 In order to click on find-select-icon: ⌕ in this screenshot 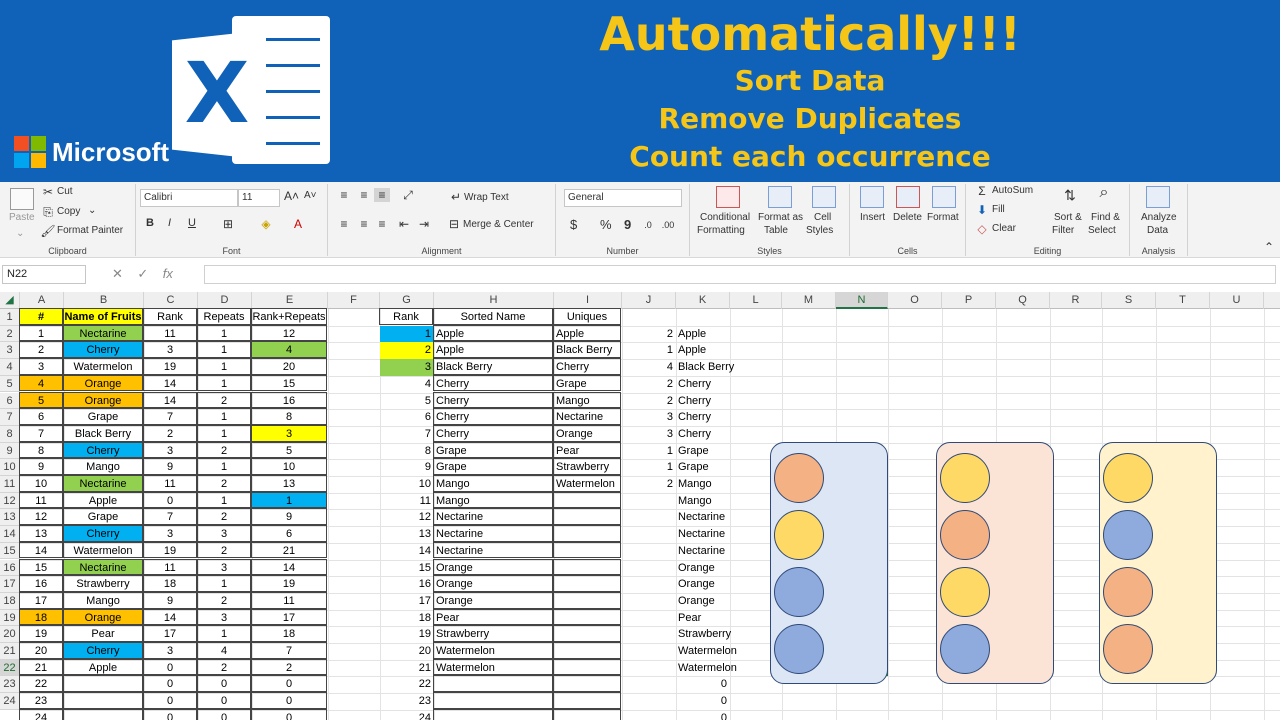, I will do `click(1104, 193)`.